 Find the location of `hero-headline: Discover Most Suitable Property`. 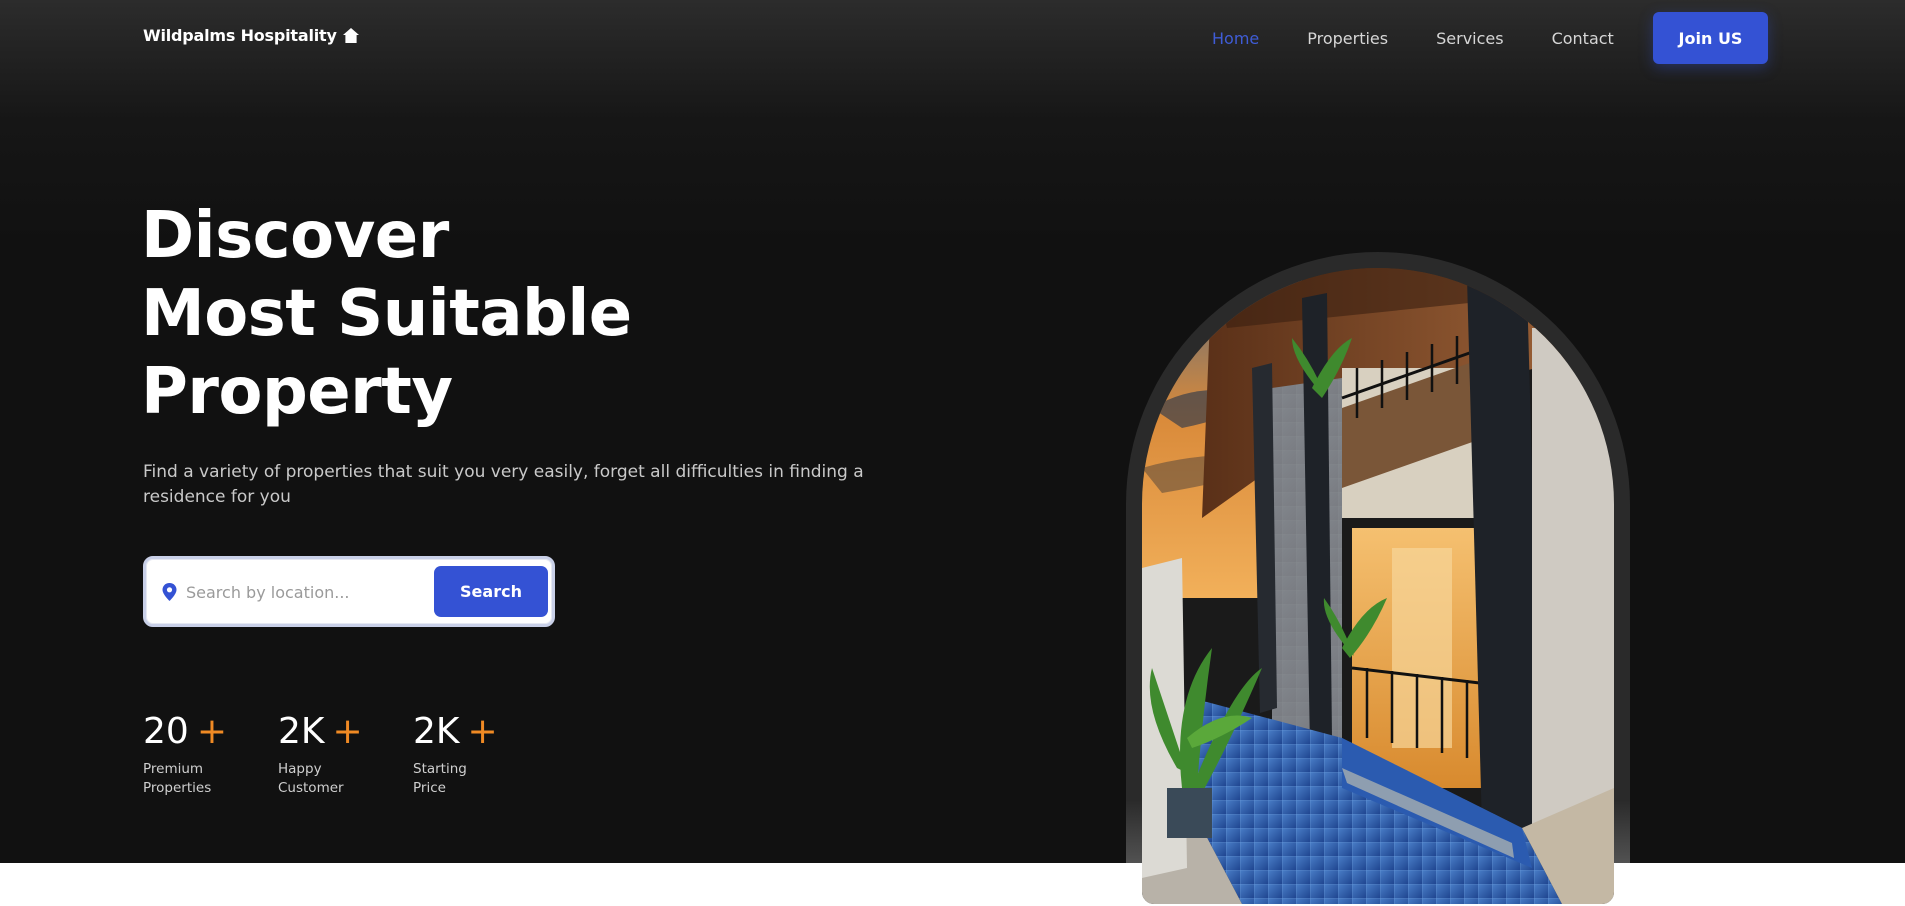

hero-headline: Discover Most Suitable Property is located at coordinates (521, 314).